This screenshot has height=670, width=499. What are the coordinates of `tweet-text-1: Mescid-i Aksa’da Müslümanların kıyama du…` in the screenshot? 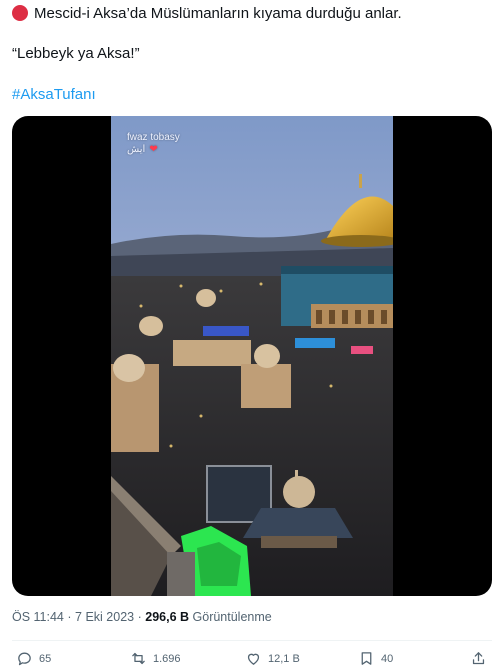 It's located at (218, 13).